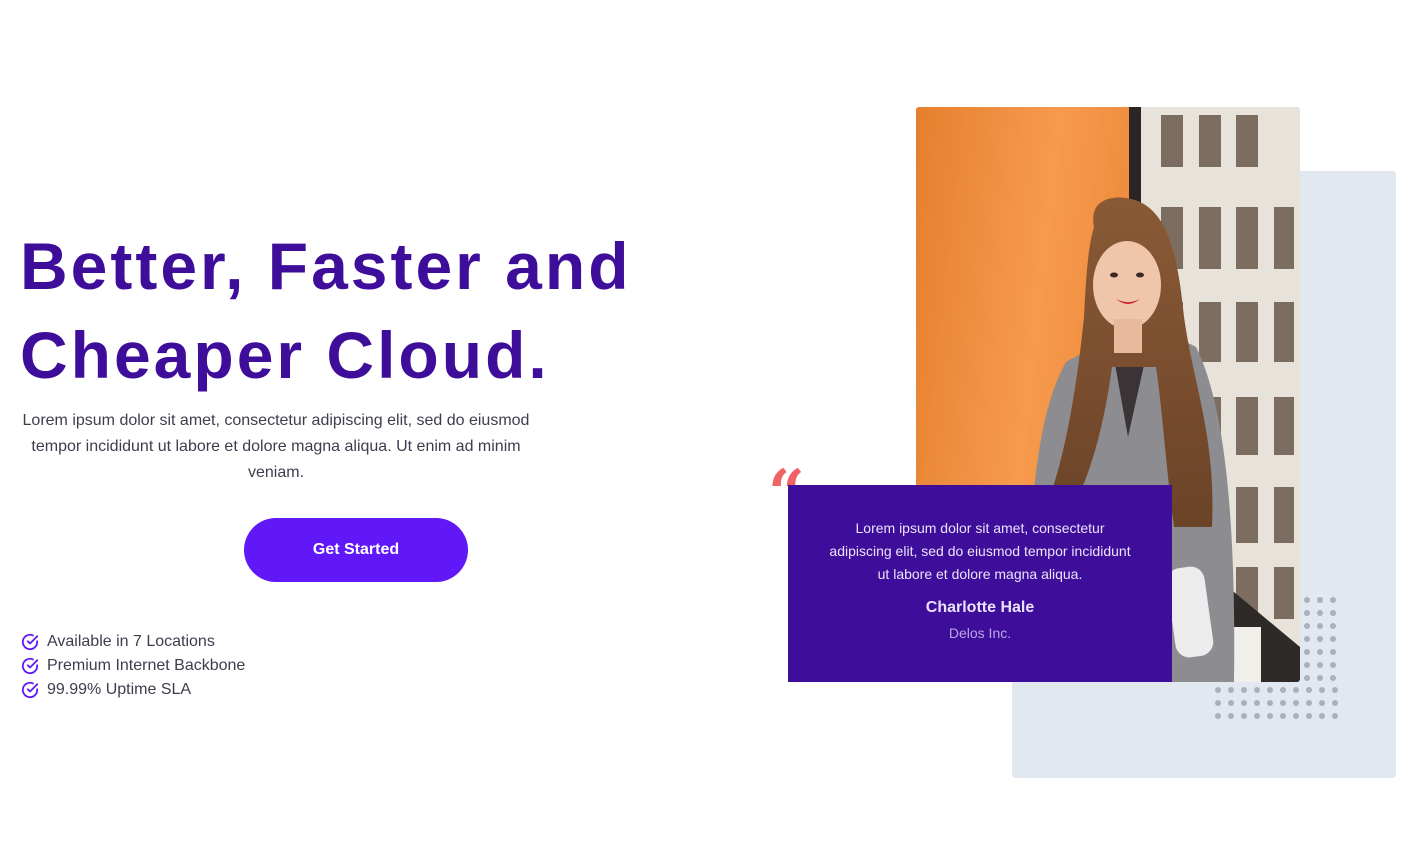 Image resolution: width=1414 pixels, height=847 pixels. I want to click on get-started-button: Get Started, so click(356, 550).